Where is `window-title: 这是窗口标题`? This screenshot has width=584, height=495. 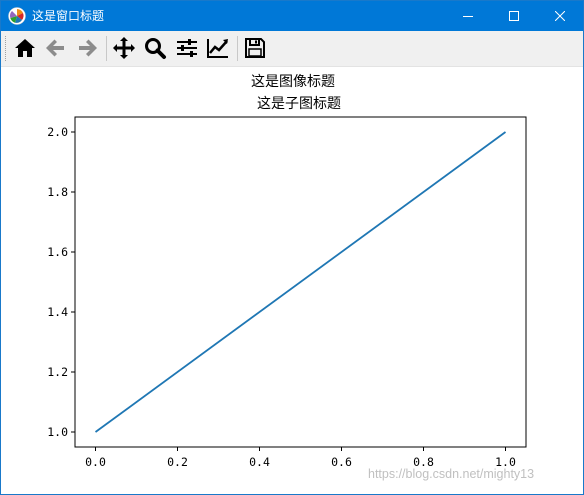
window-title: 这是窗口标题 is located at coordinates (68, 16).